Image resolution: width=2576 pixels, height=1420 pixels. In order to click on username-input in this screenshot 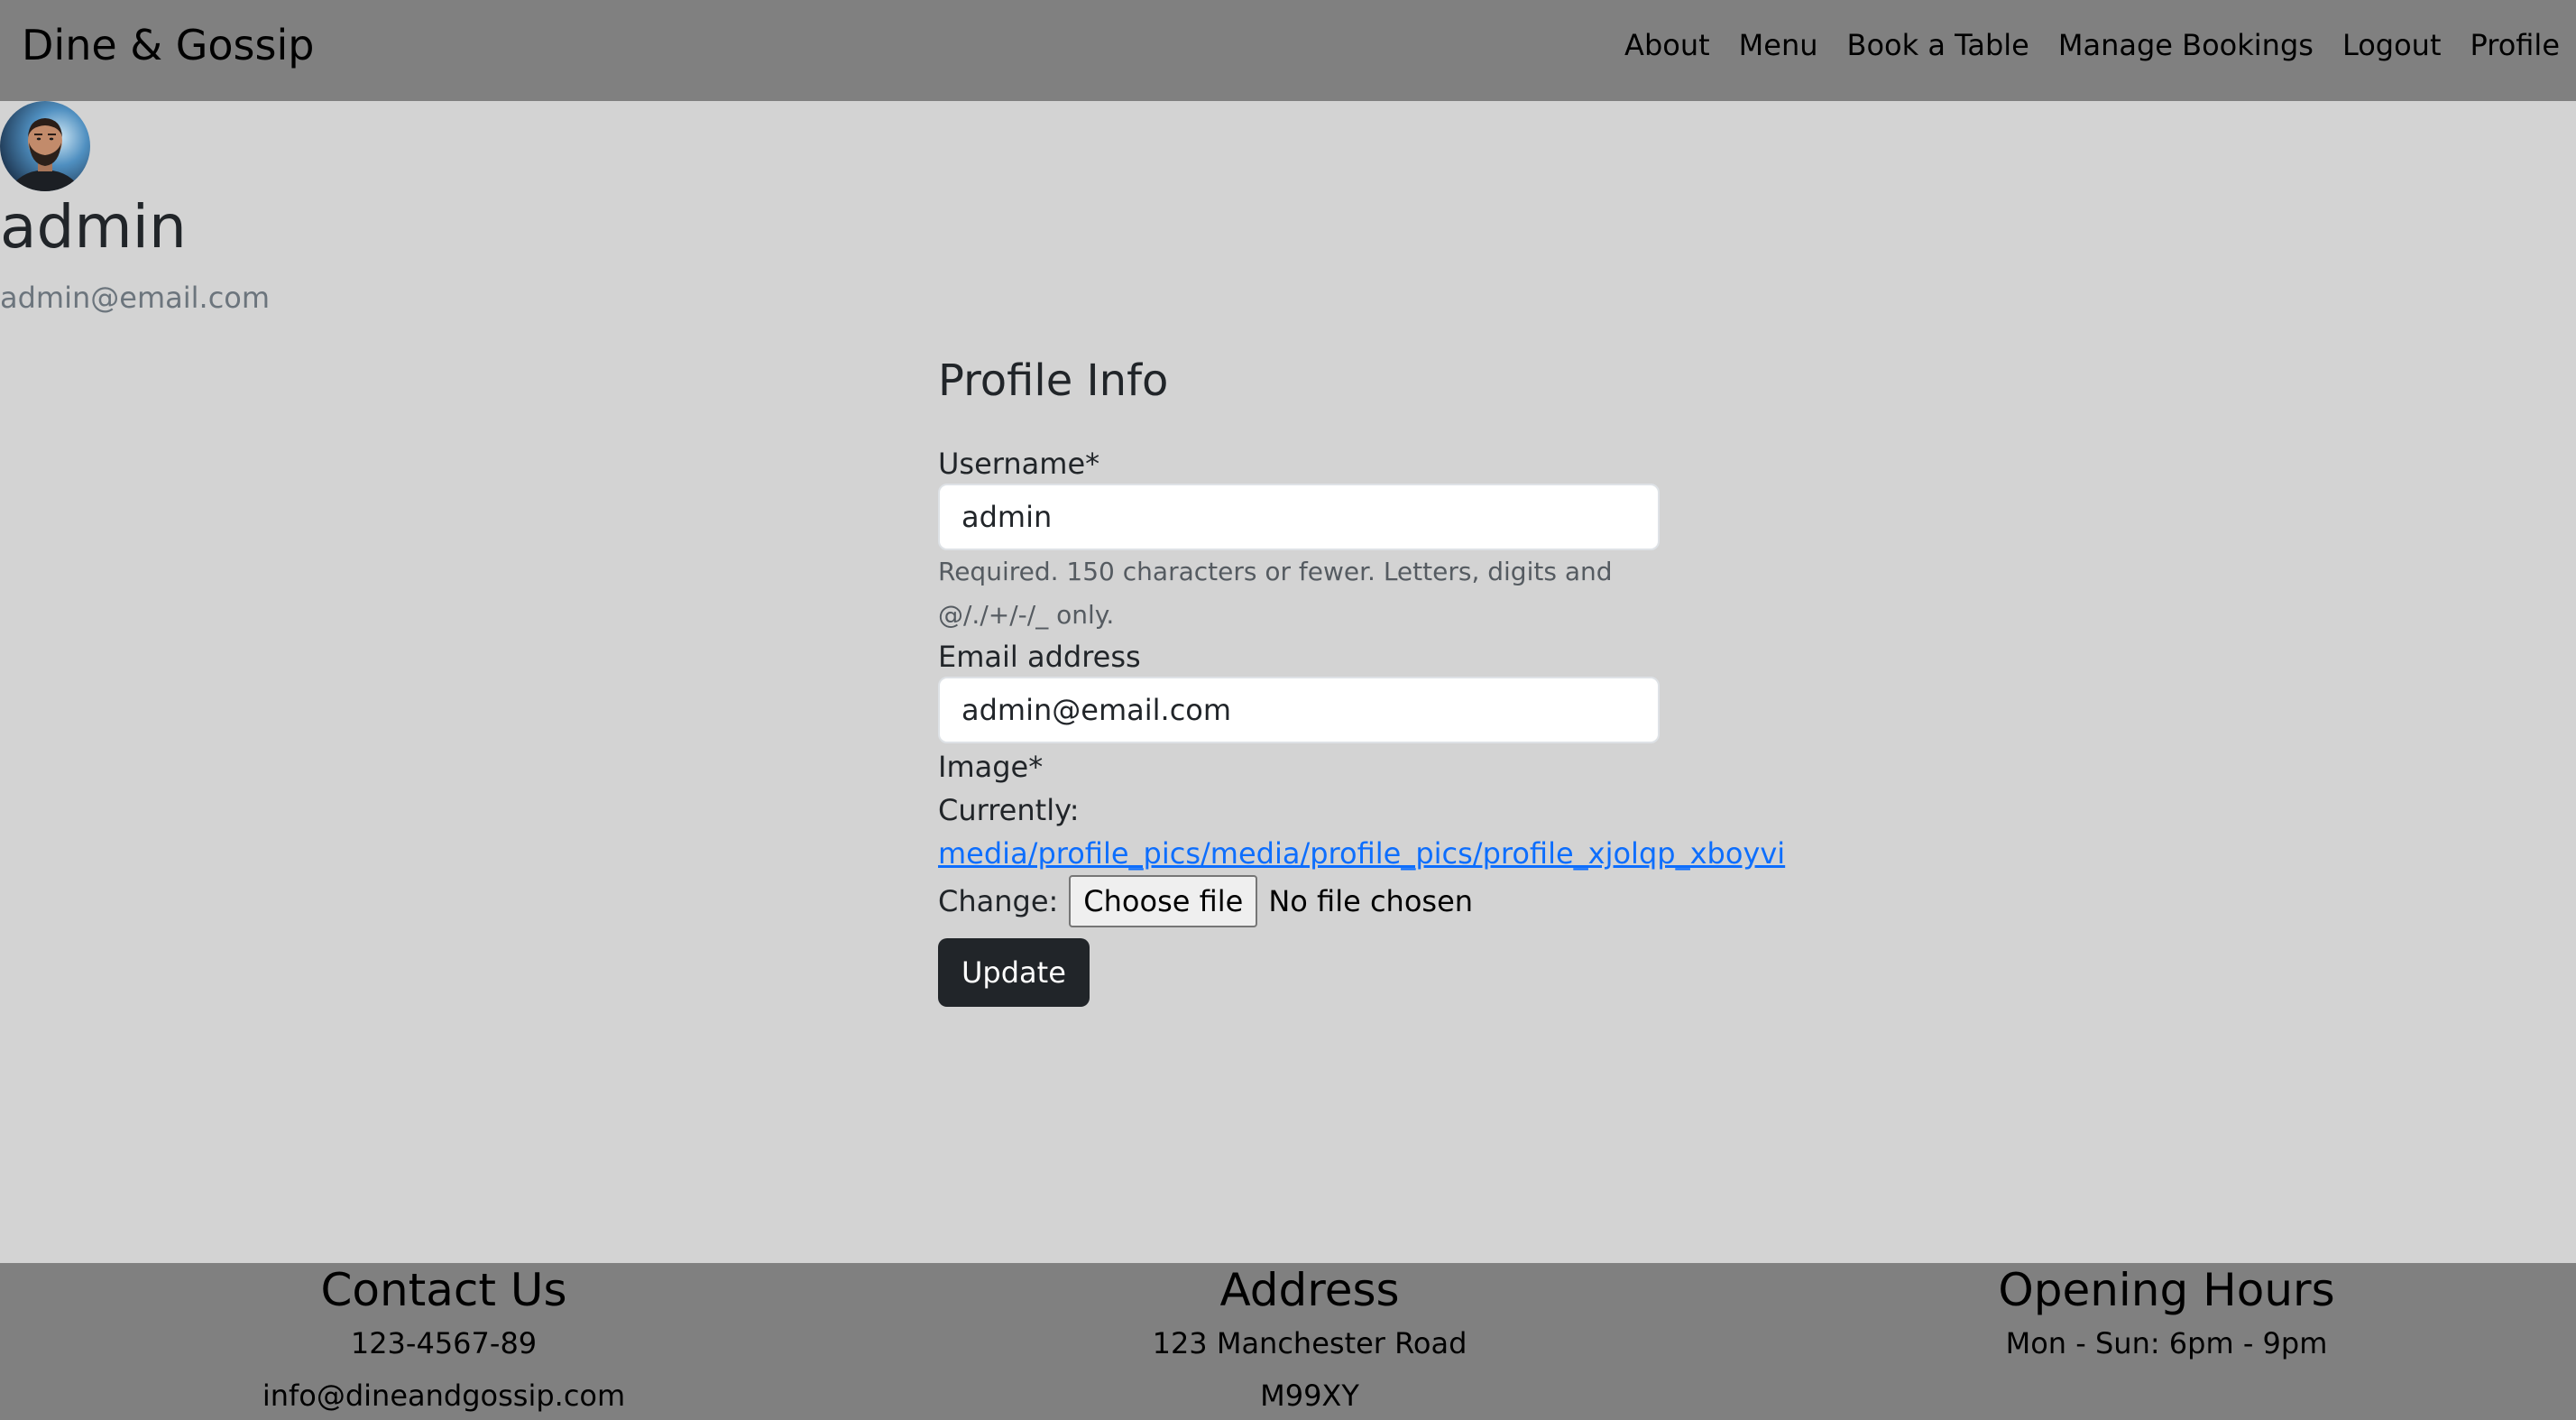, I will do `click(1299, 517)`.